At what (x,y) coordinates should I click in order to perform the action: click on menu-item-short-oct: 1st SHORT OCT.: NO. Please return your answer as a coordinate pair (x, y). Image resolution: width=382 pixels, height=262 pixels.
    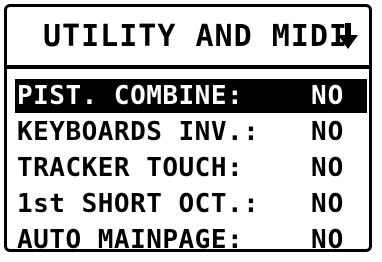
    Looking at the image, I should click on (191, 204).